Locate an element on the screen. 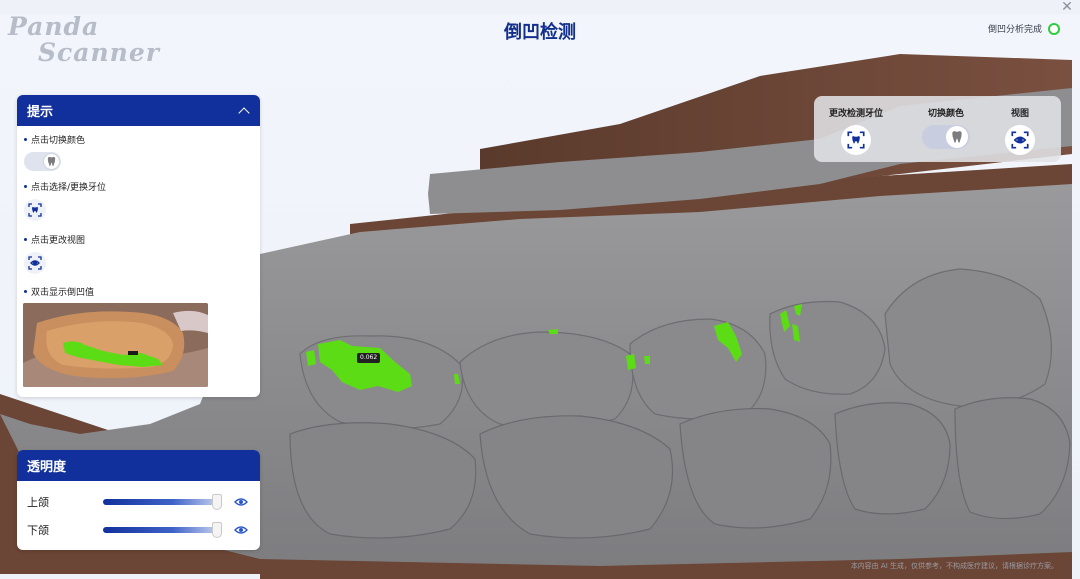 This screenshot has width=1080, height=579. transparency-panel-header: 透明度 is located at coordinates (138, 465).